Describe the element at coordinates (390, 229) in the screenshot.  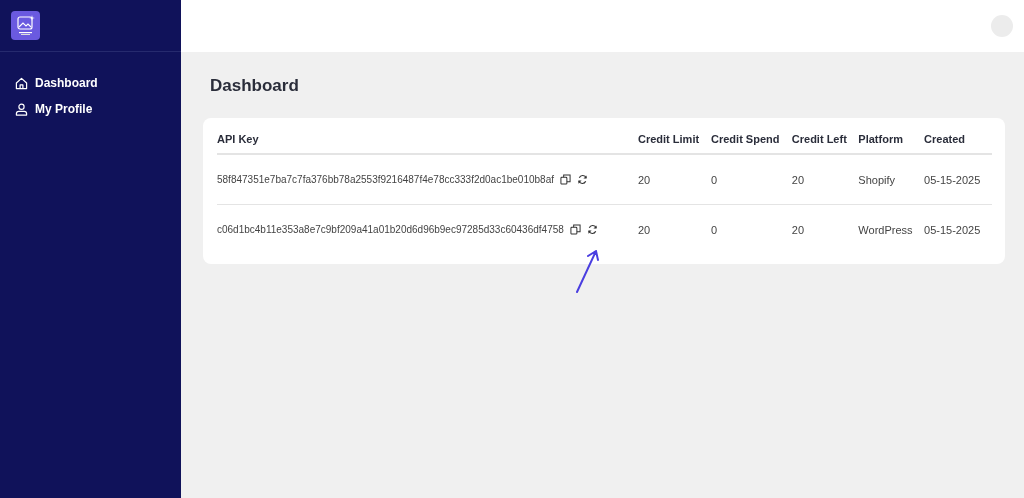
I see `api-key-text: c06d1bc4b11e353a8e7c9bf209a41a01b20d6d96b9ec97285d33c60436df4758` at that location.